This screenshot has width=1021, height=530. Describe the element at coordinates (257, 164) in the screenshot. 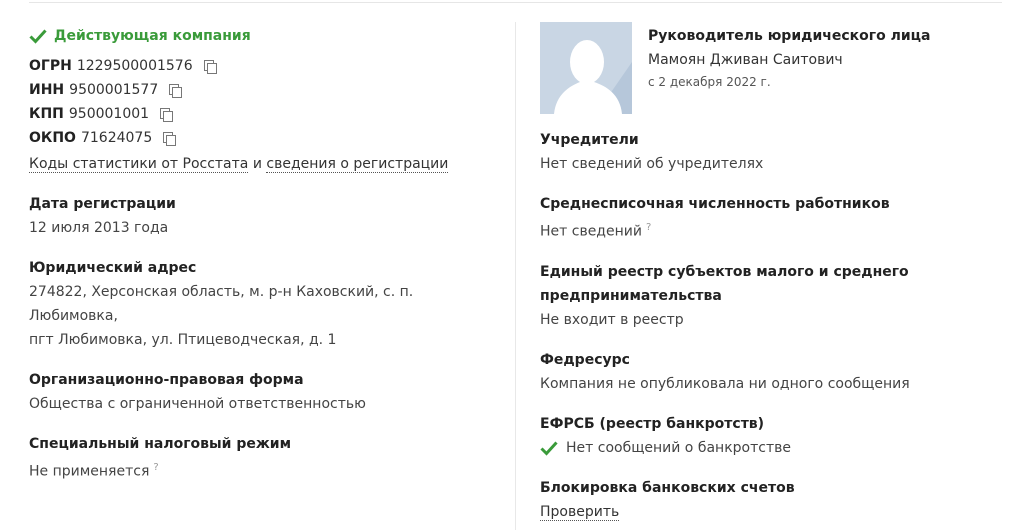

I see `links-conjunction: и` at that location.